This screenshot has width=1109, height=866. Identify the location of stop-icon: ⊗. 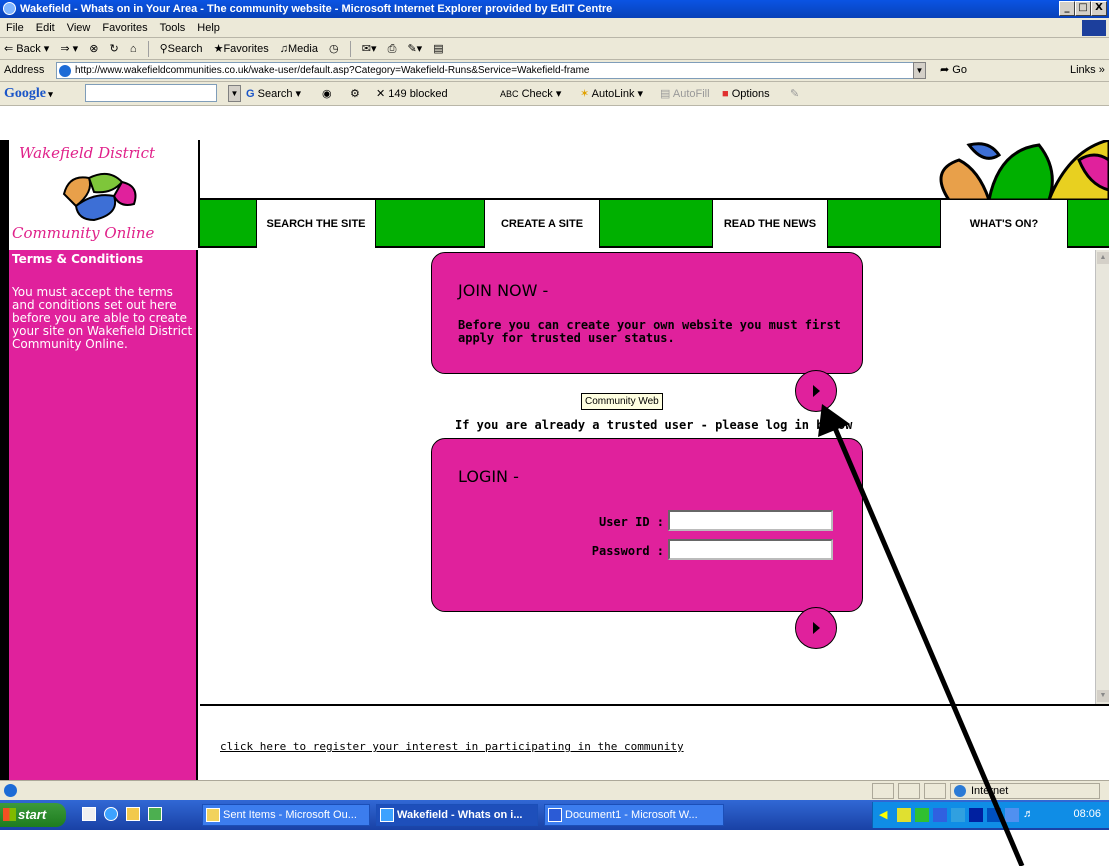
(93, 49).